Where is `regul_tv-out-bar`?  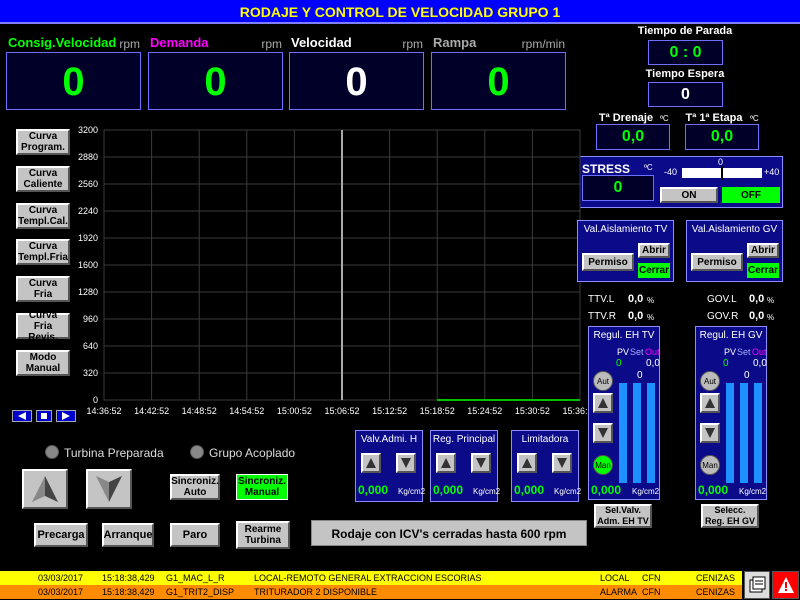
regul_tv-out-bar is located at coordinates (651, 433).